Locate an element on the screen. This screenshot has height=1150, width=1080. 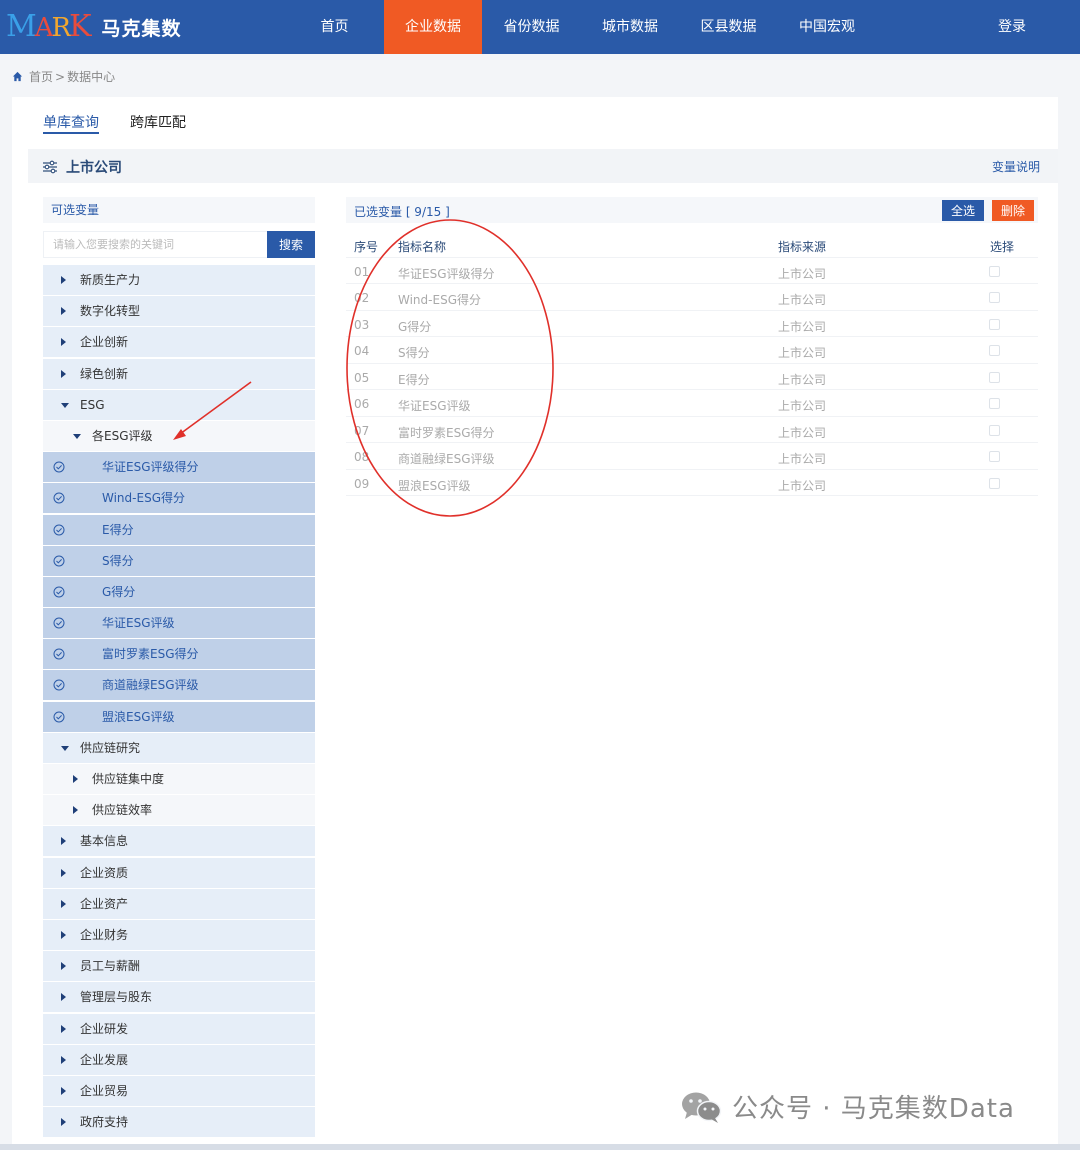
column-header-name: 指标名称 is located at coordinates (422, 247).